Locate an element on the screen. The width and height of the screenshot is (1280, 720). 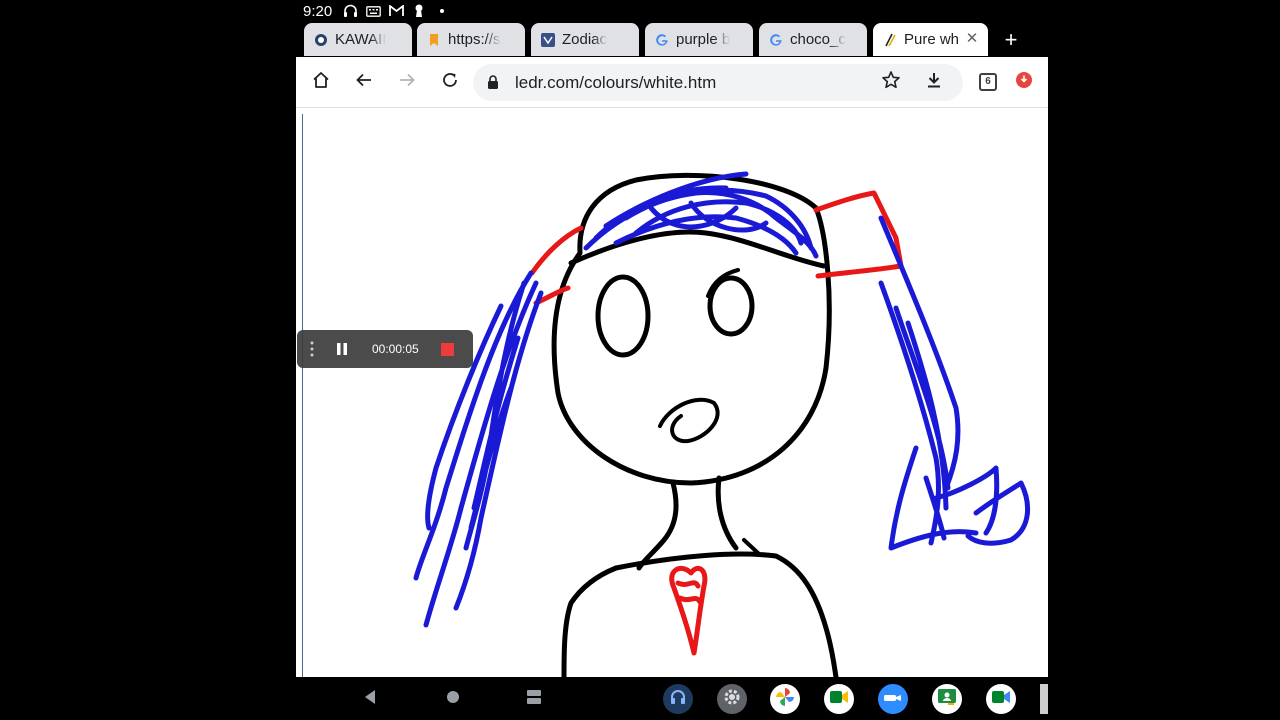
extension-stop-icon is located at coordinates (1024, 82).